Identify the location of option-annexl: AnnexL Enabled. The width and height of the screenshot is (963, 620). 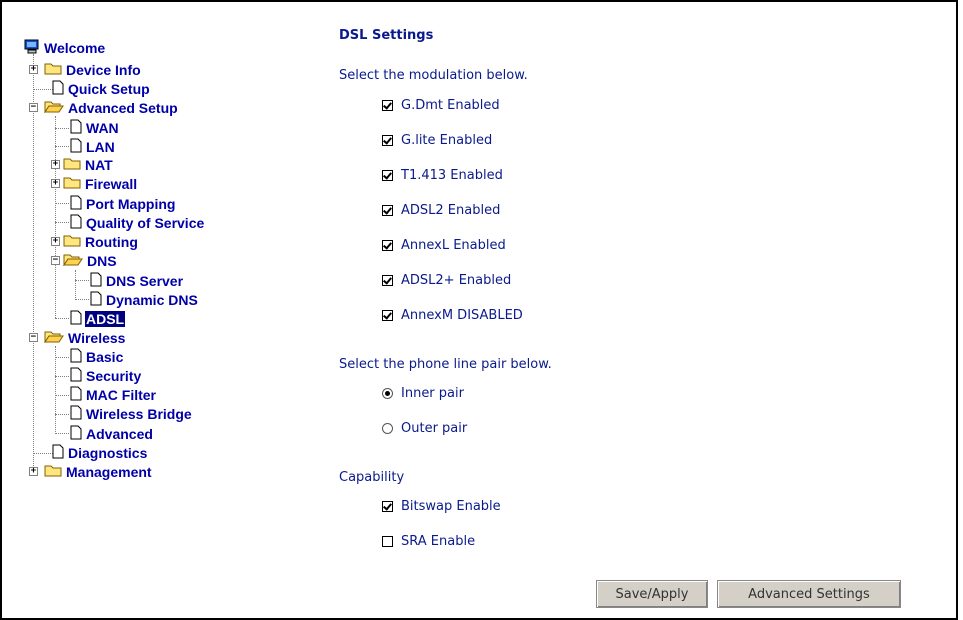
(444, 245).